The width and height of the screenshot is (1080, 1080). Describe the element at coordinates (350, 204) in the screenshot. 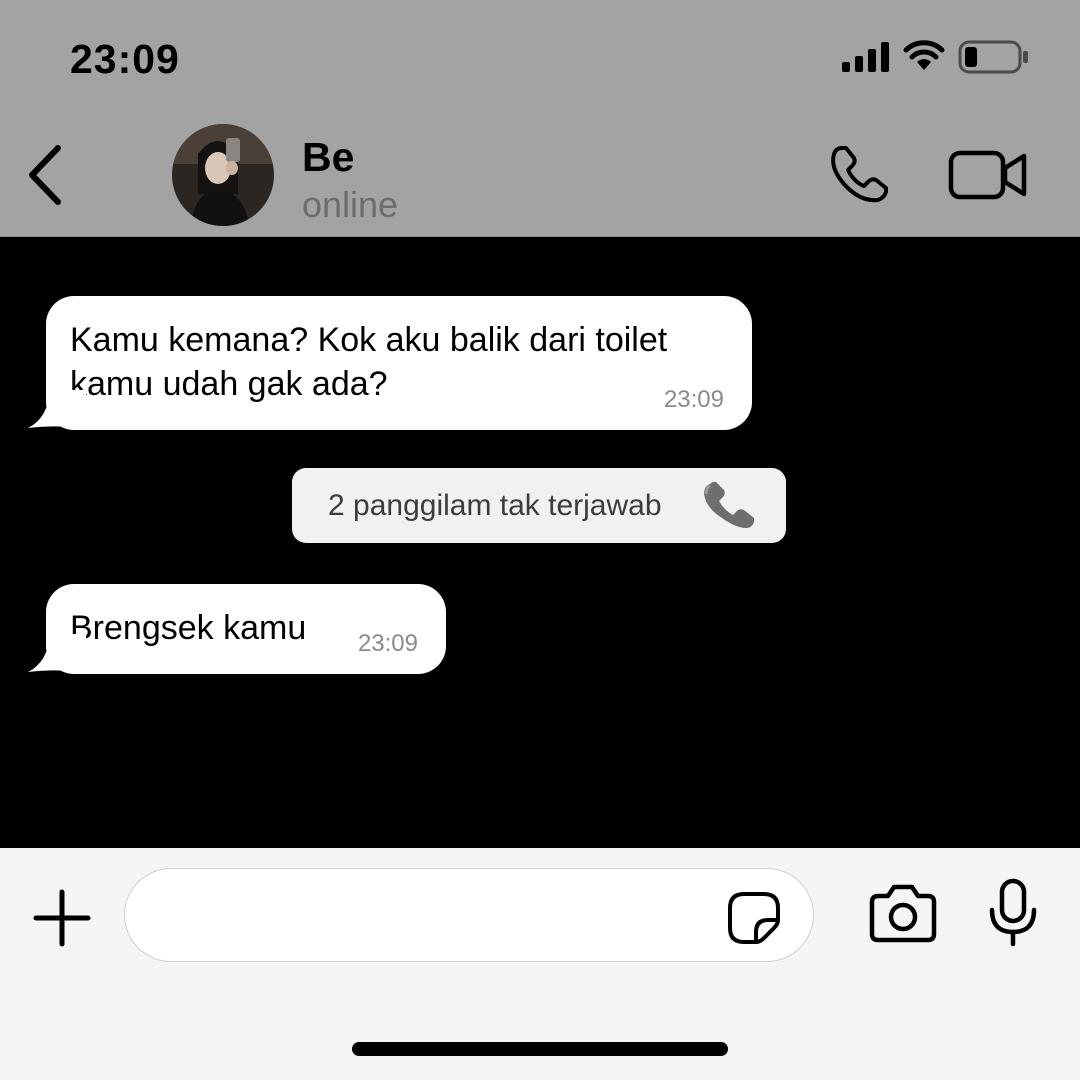

I see `contact-status: online` at that location.